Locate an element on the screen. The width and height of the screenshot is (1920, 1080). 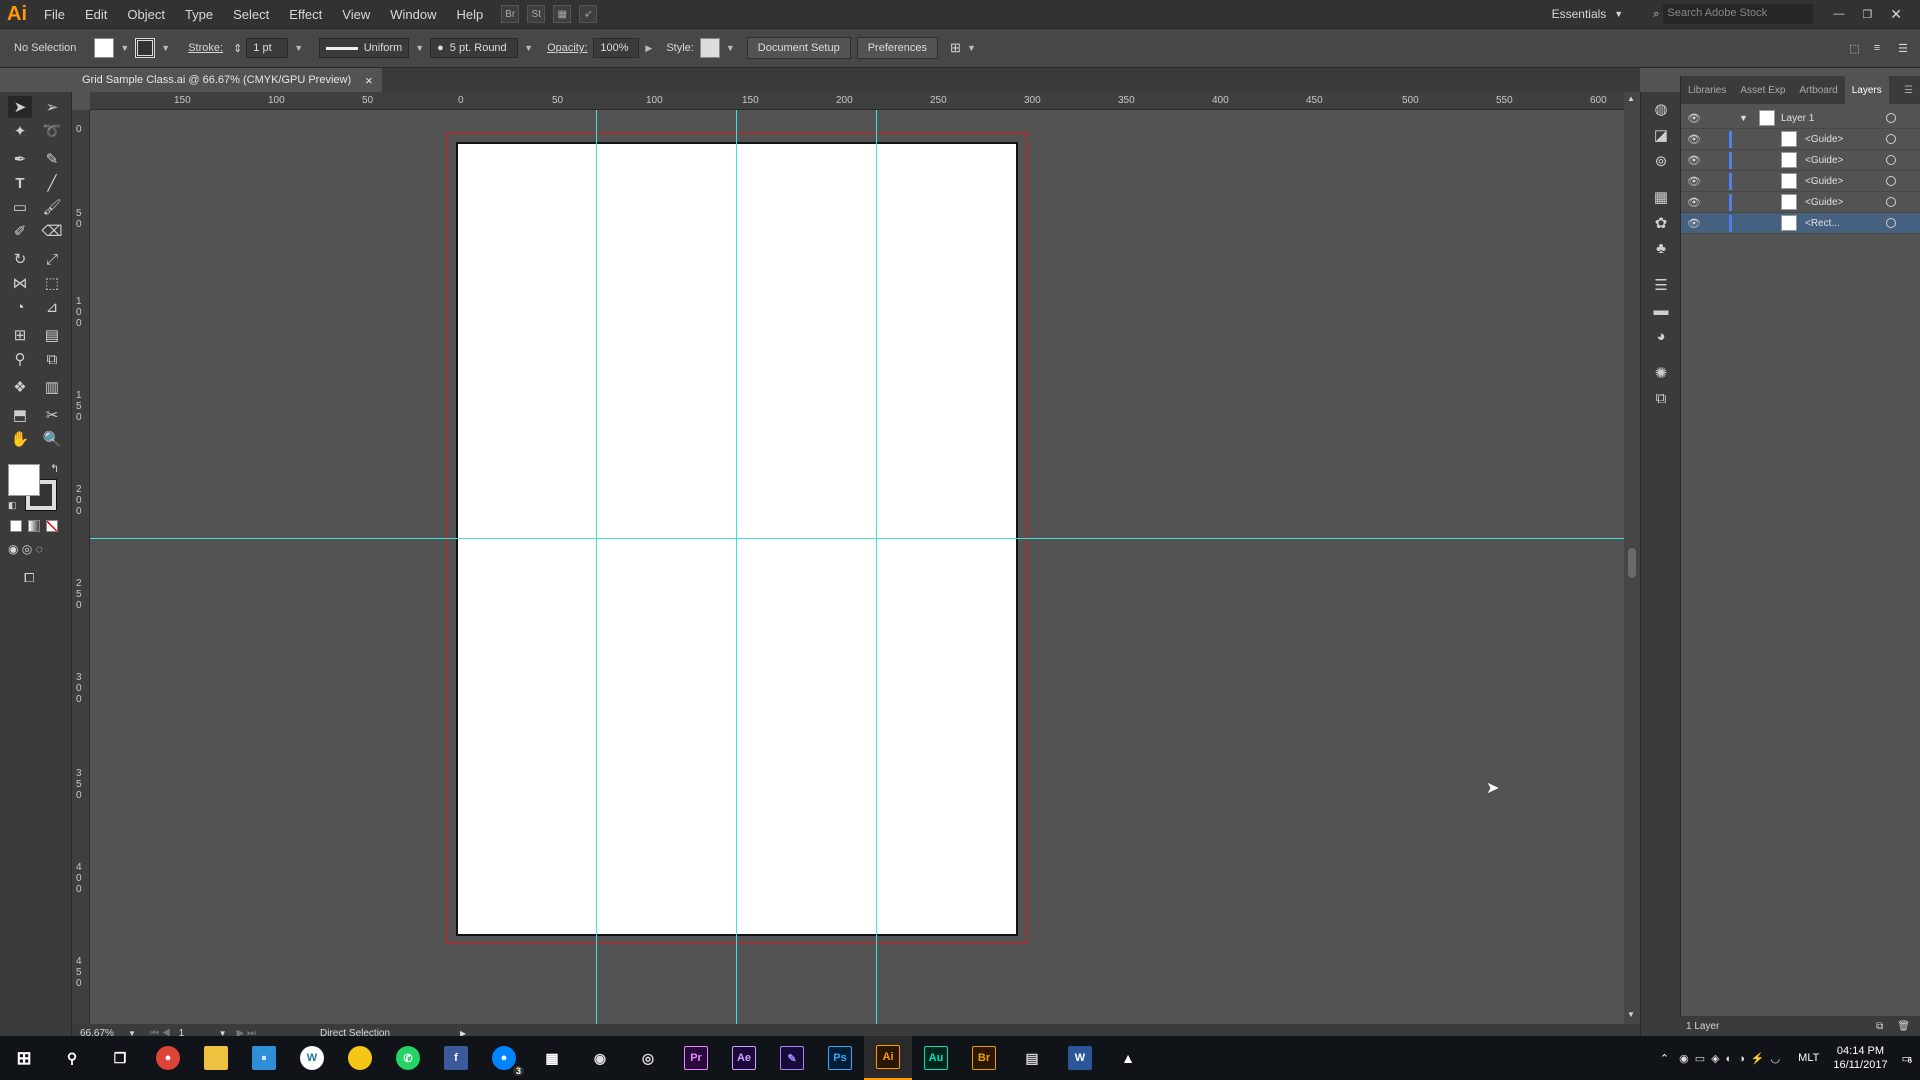
scroll-thumb is located at coordinates (1632, 563).